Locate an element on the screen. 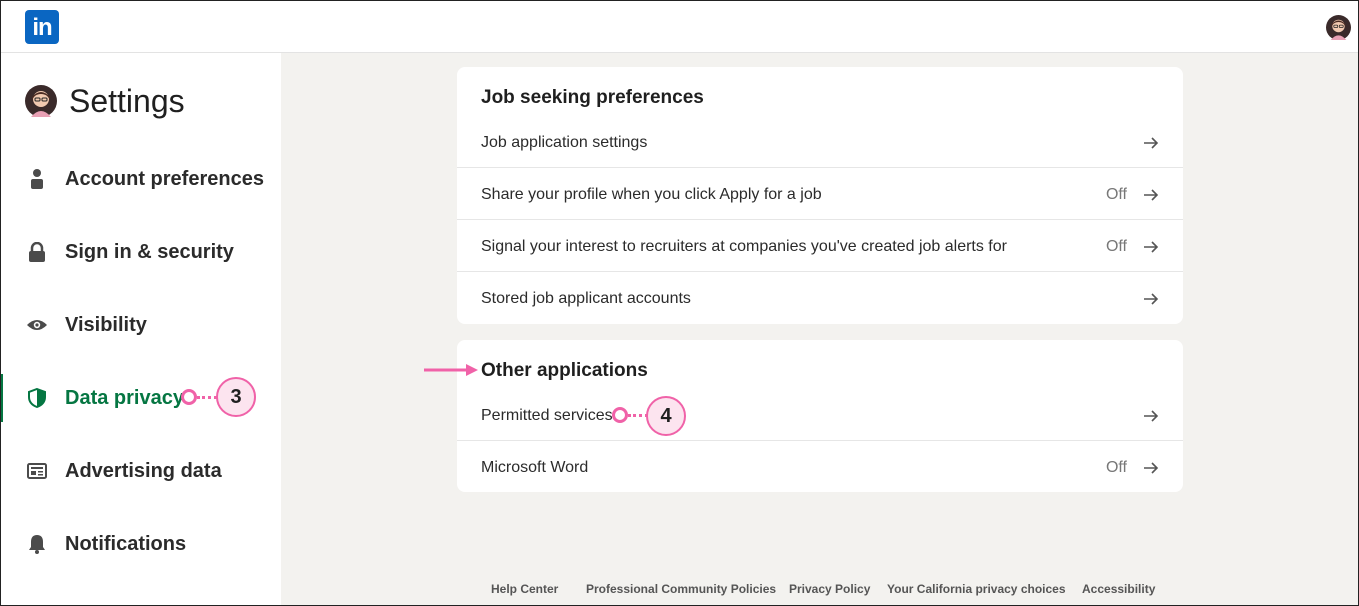 Image resolution: width=1359 pixels, height=606 pixels. sidebar-item-visibility: Visibility is located at coordinates (140, 325).